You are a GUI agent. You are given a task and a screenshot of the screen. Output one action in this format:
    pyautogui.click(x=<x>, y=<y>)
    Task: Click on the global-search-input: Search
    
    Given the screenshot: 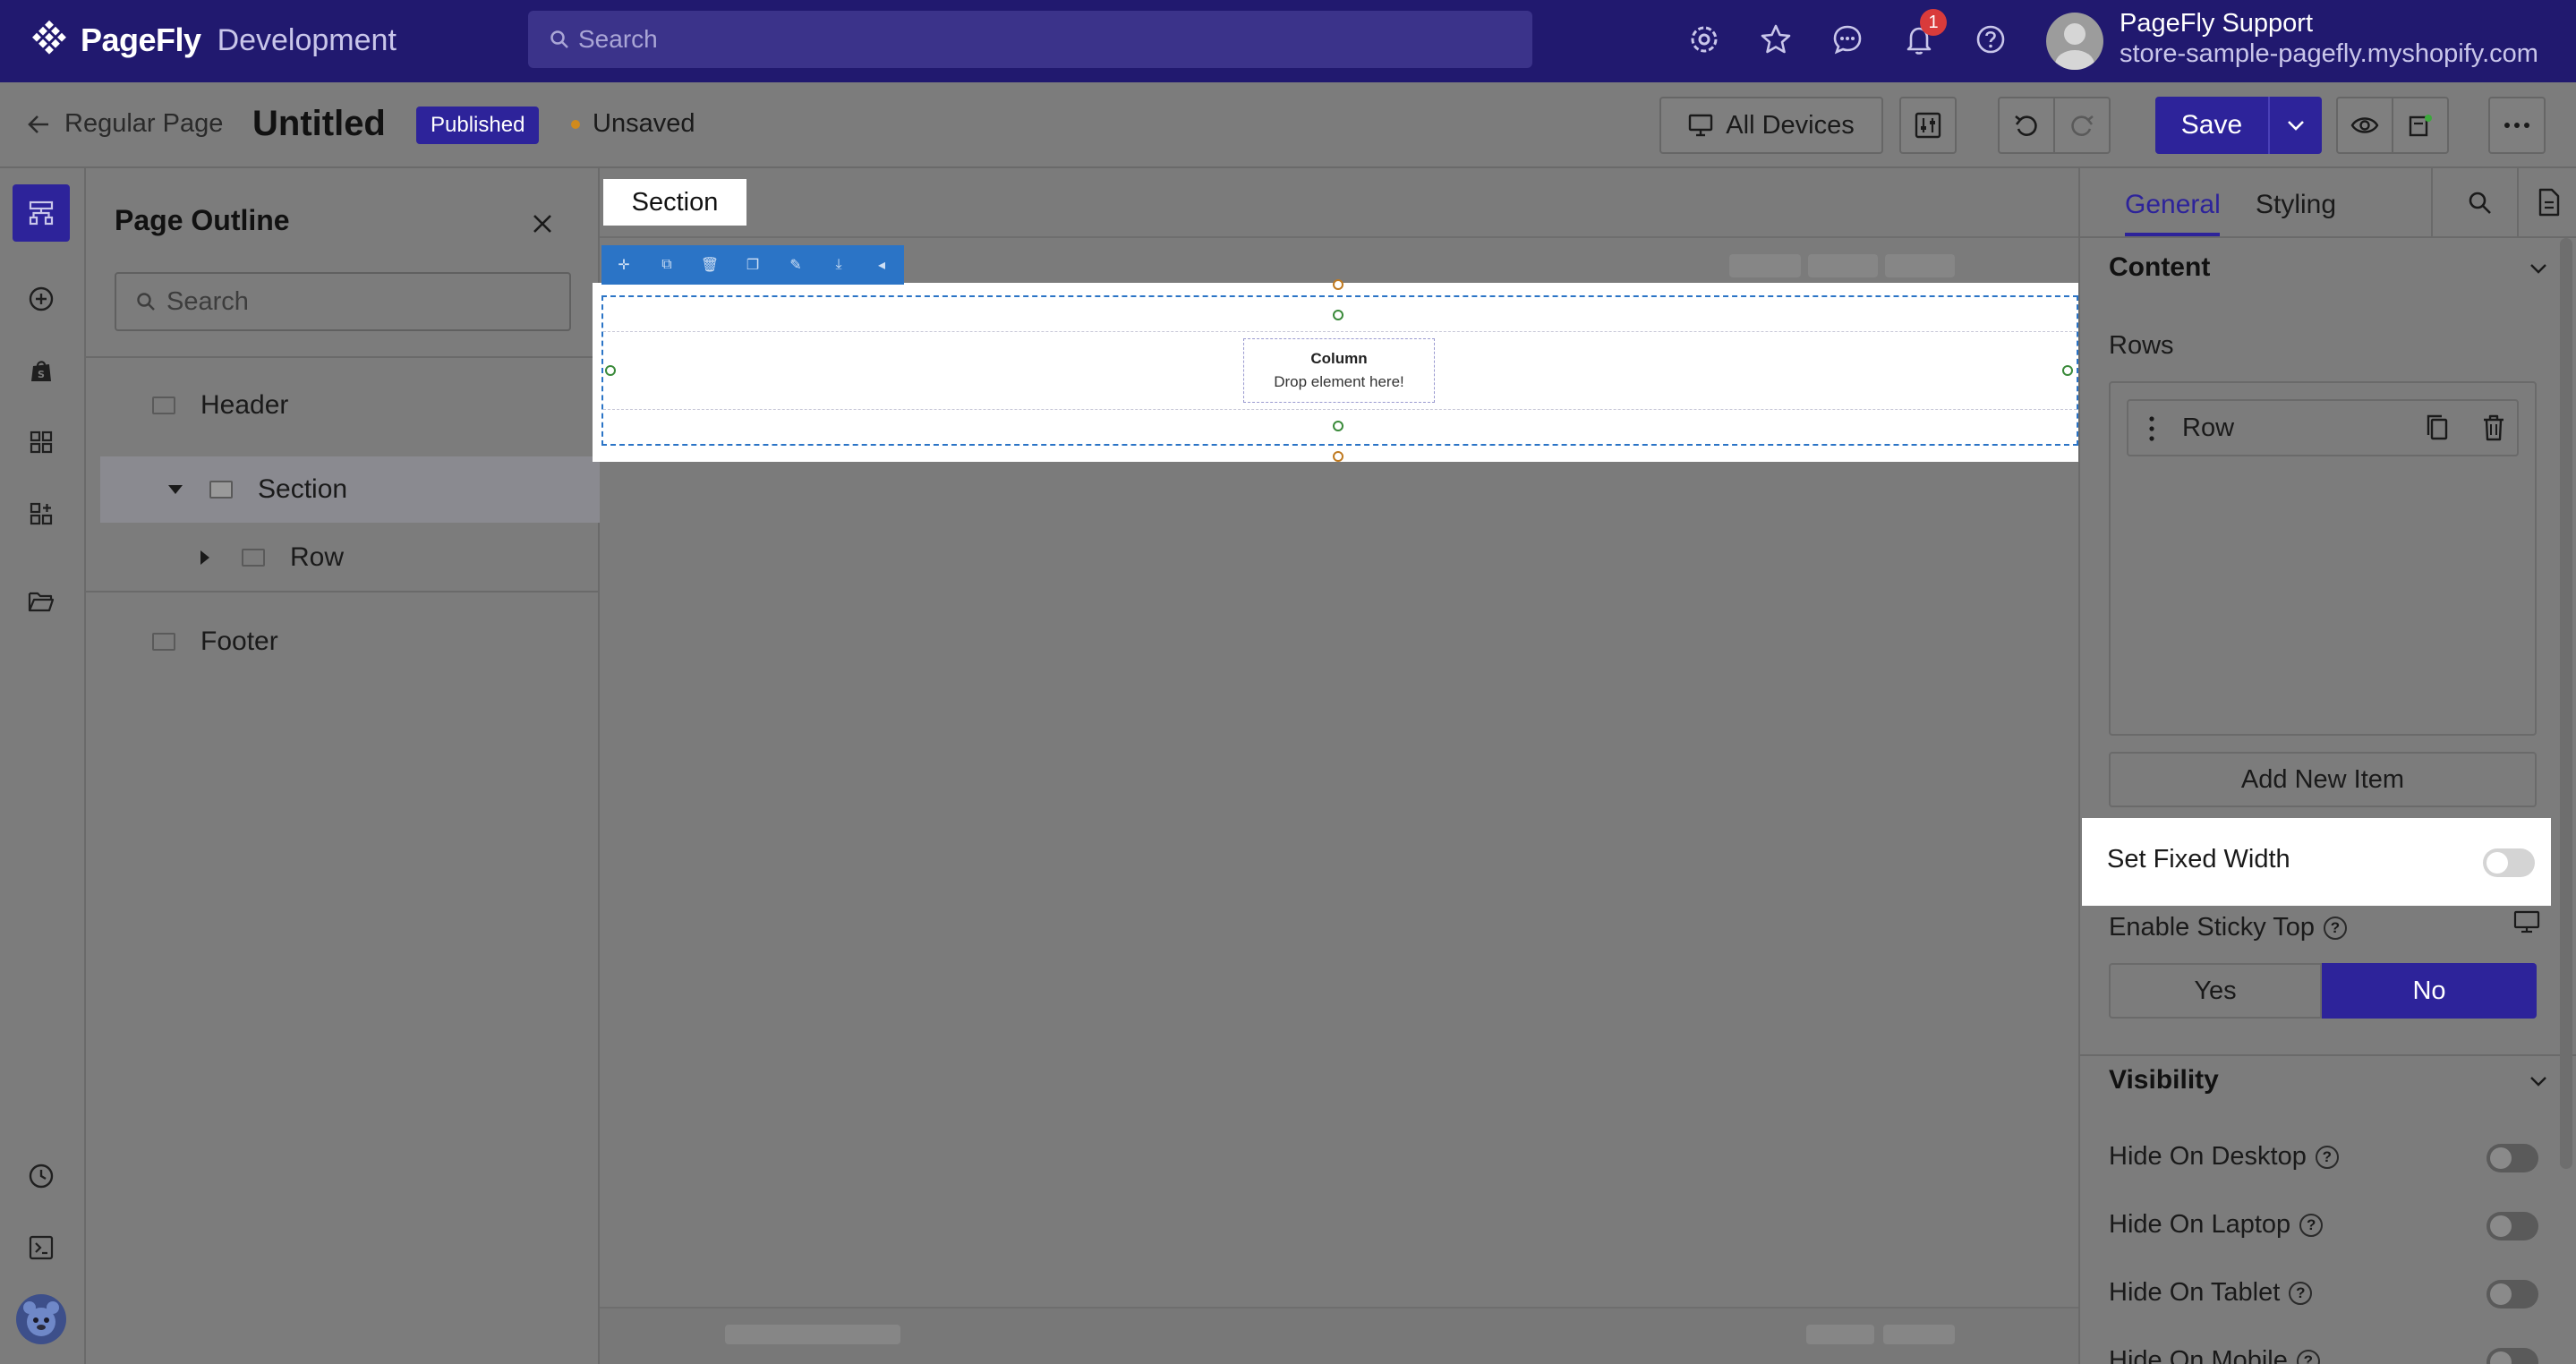 What is the action you would take?
    pyautogui.click(x=1030, y=39)
    